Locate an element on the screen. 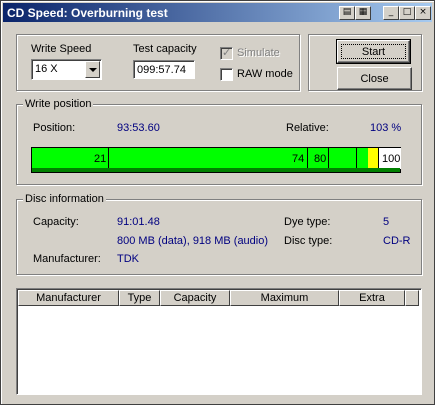  current-position-marker is located at coordinates (373, 158).